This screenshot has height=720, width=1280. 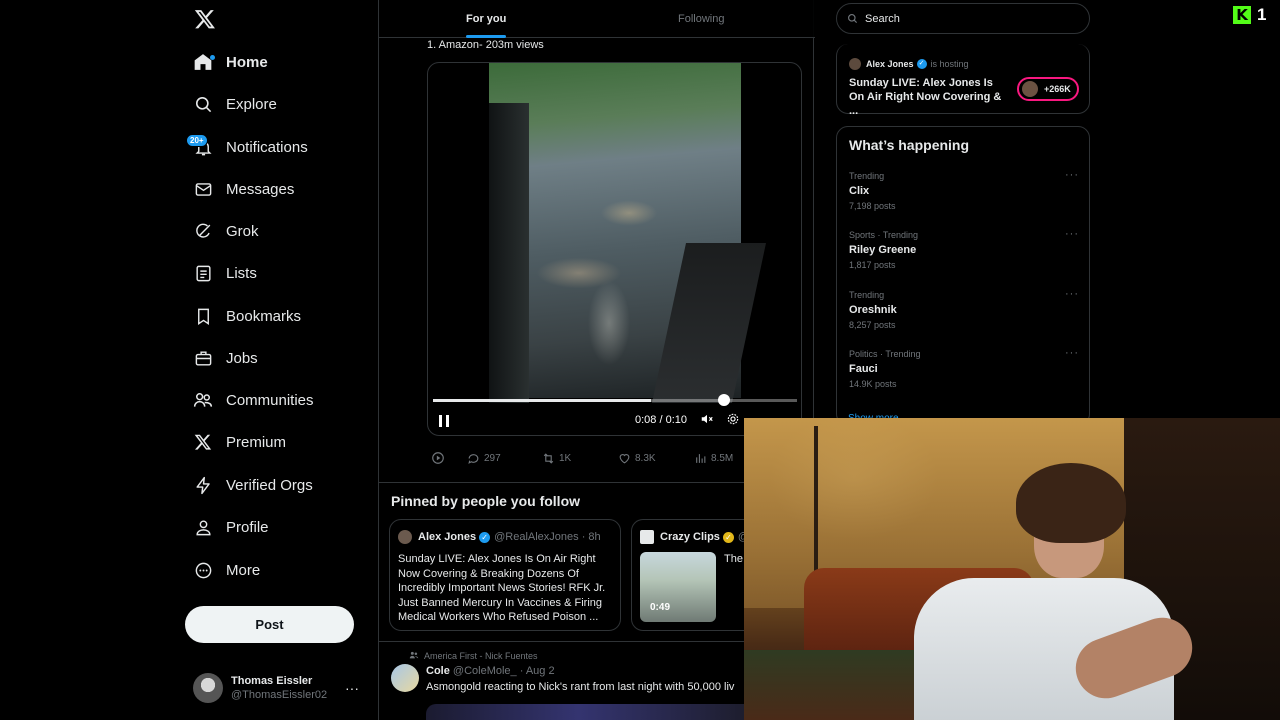 I want to click on tab-for-you: For you, so click(x=486, y=19).